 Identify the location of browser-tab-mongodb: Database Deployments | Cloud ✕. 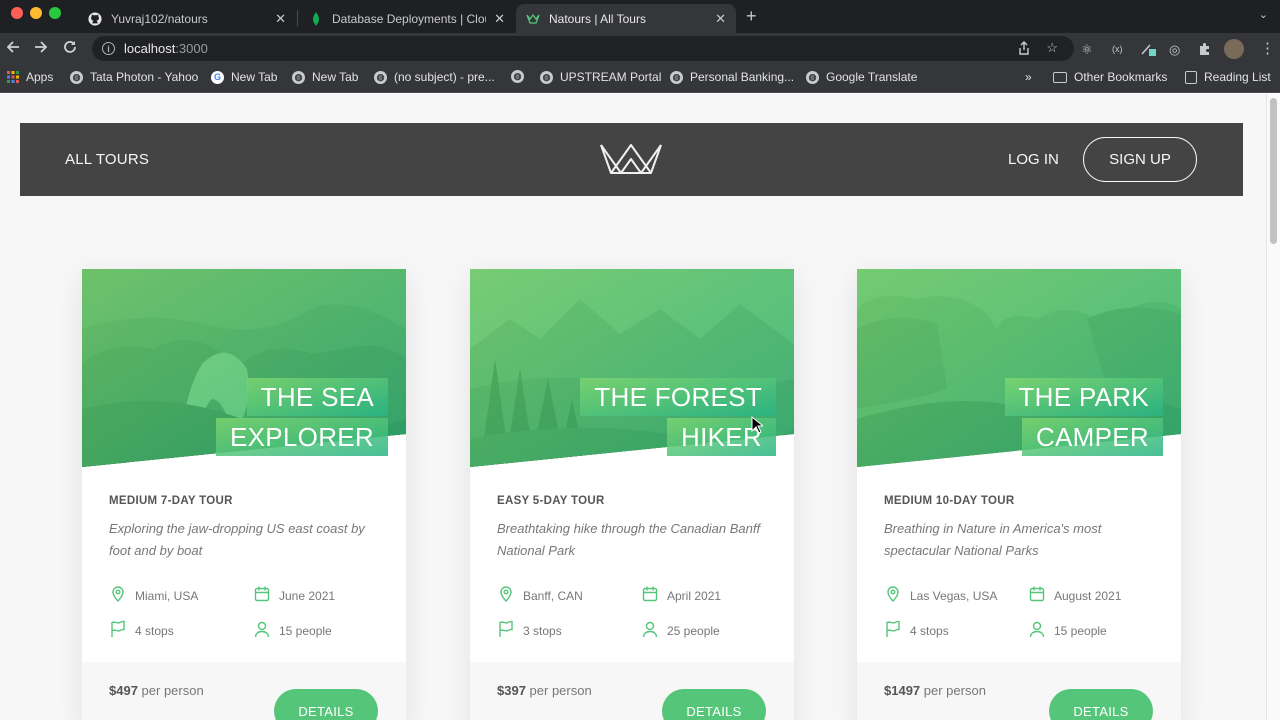
(407, 18).